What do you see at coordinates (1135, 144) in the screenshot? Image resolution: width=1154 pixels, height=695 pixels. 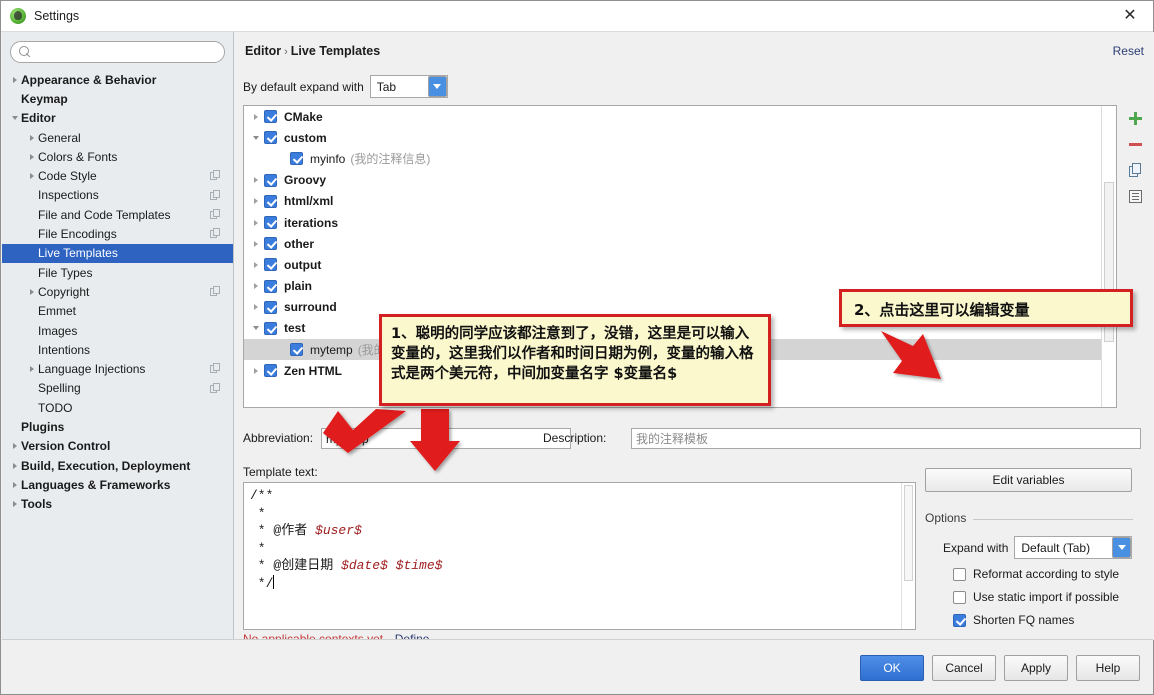 I see `remove-icon` at bounding box center [1135, 144].